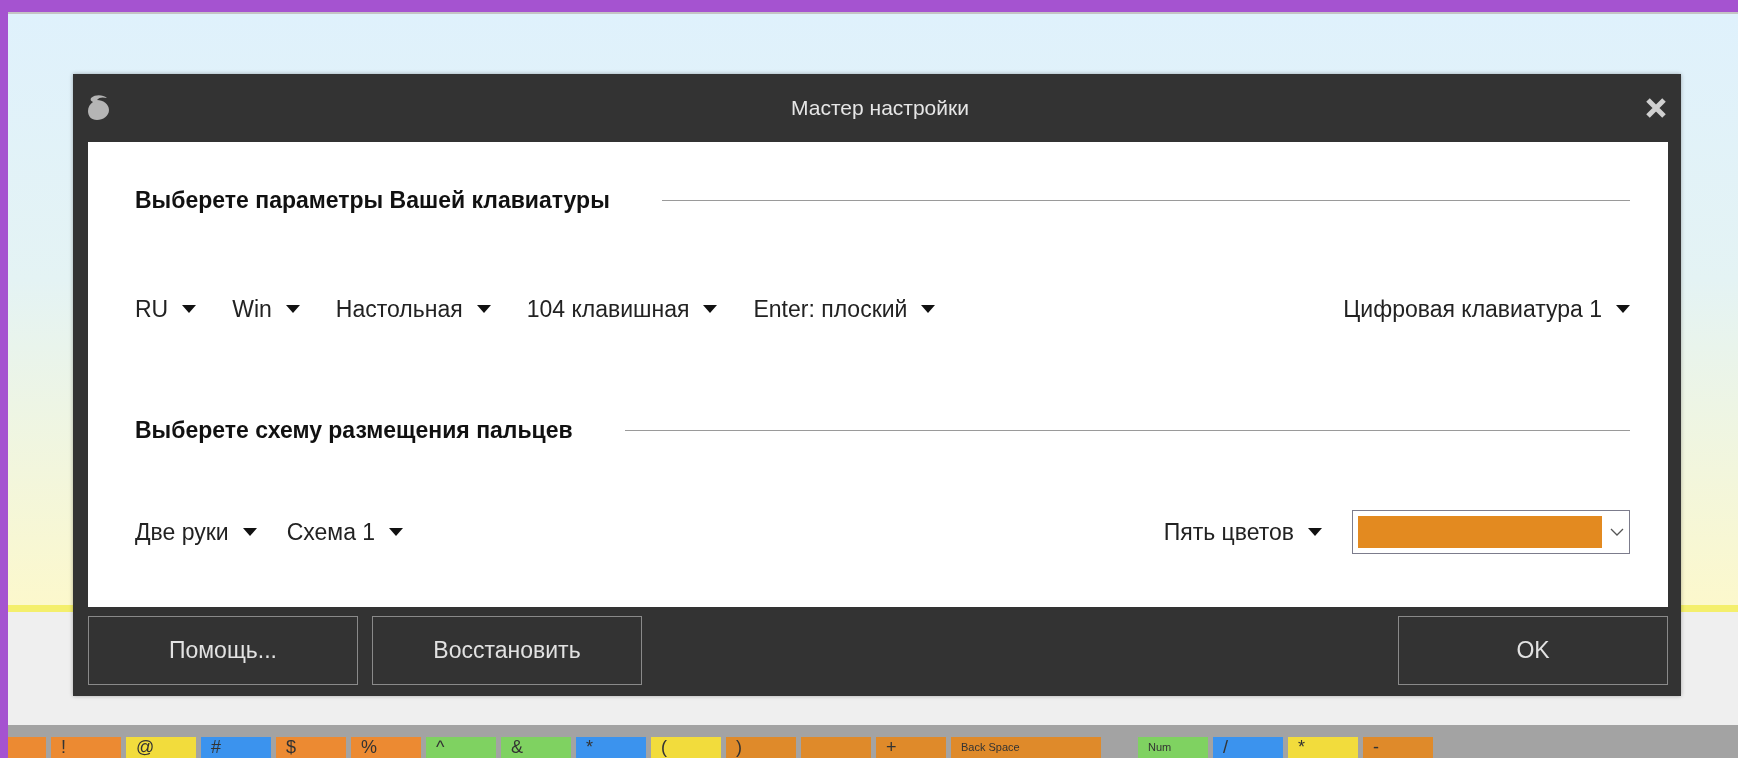 Image resolution: width=1738 pixels, height=758 pixels. I want to click on dropdown: Win, so click(266, 309).